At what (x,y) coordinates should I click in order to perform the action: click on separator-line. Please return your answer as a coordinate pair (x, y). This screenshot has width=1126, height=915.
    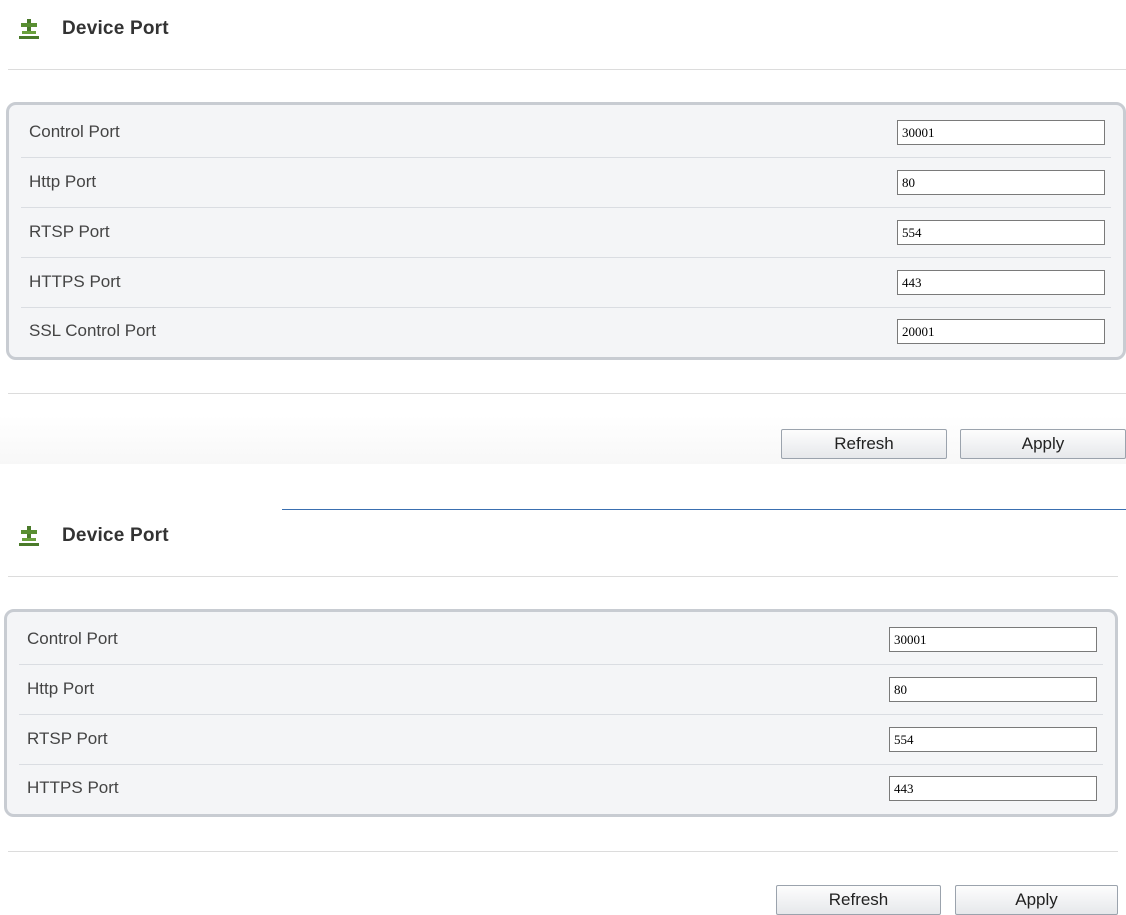
    Looking at the image, I should click on (704, 509).